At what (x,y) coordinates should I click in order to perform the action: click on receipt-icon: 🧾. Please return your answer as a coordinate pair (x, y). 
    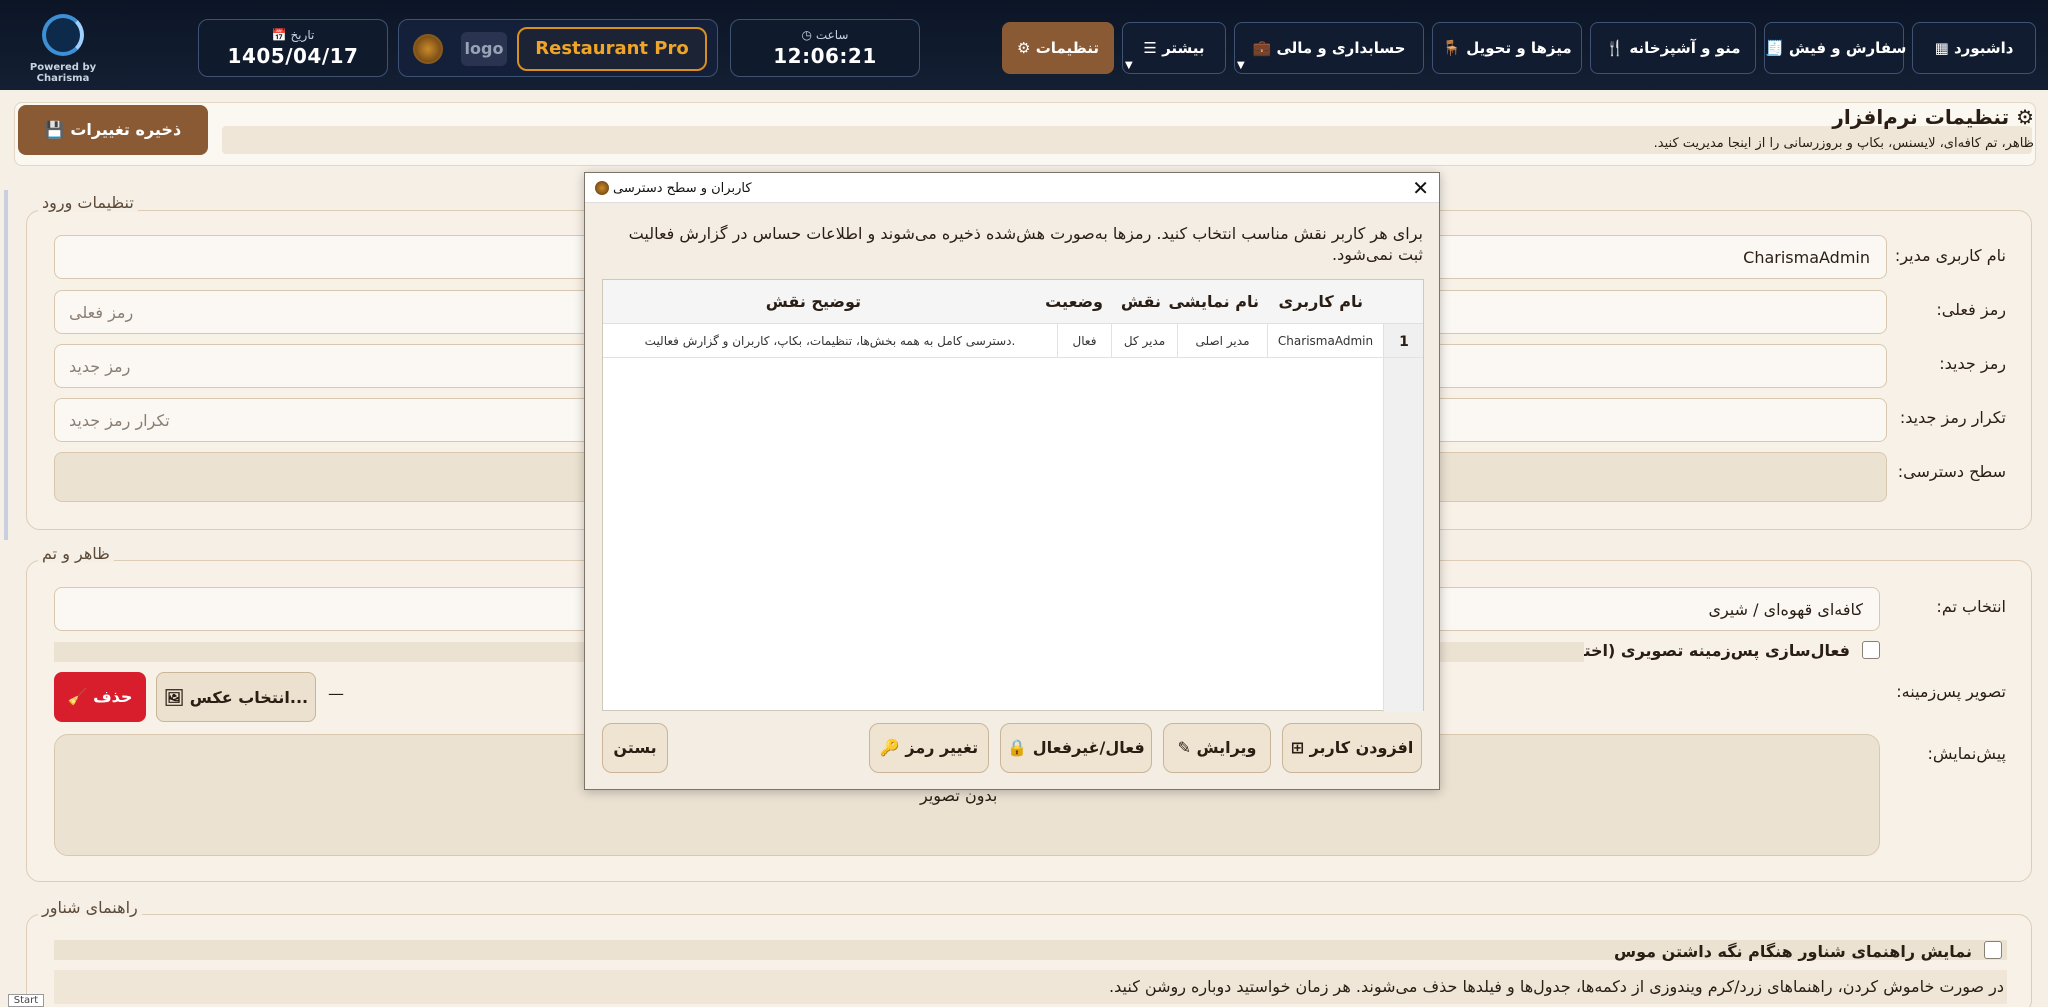
    Looking at the image, I should click on (1774, 48).